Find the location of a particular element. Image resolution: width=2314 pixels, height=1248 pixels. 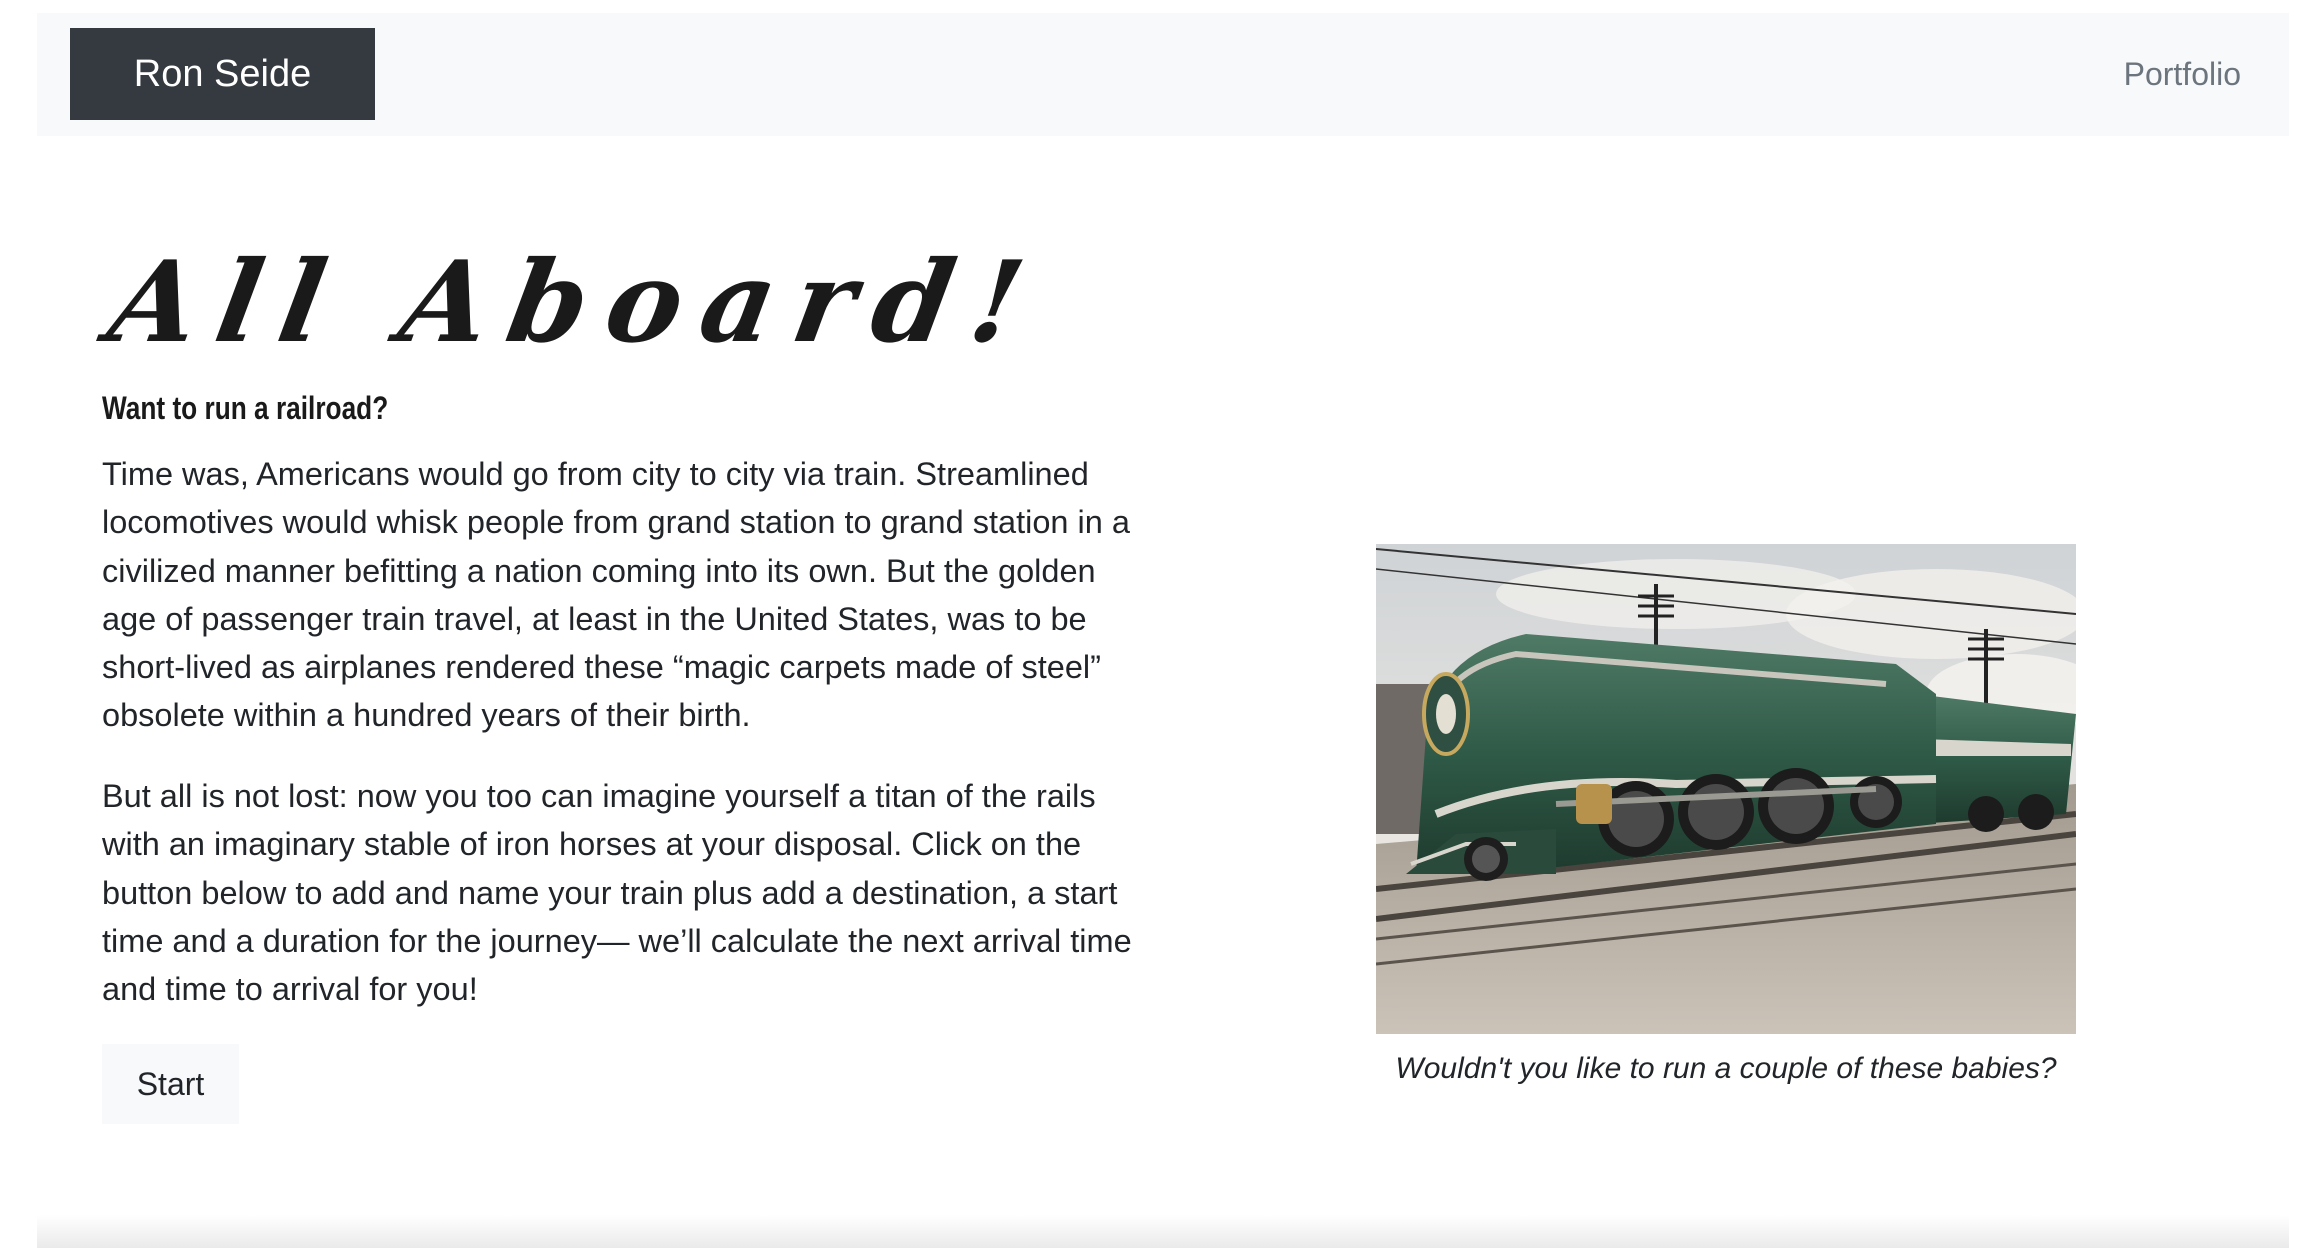

footer-shadow is located at coordinates (1163, 1231).